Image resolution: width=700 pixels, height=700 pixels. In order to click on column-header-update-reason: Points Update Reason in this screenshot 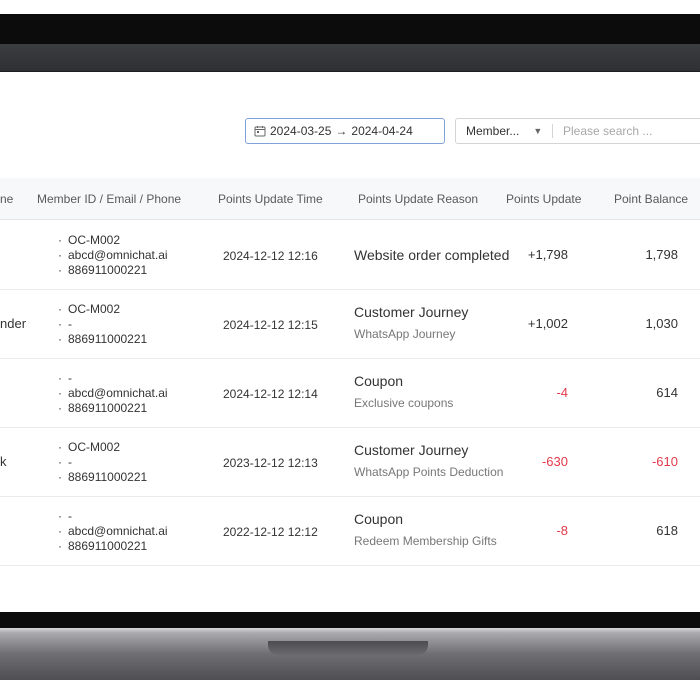, I will do `click(418, 199)`.